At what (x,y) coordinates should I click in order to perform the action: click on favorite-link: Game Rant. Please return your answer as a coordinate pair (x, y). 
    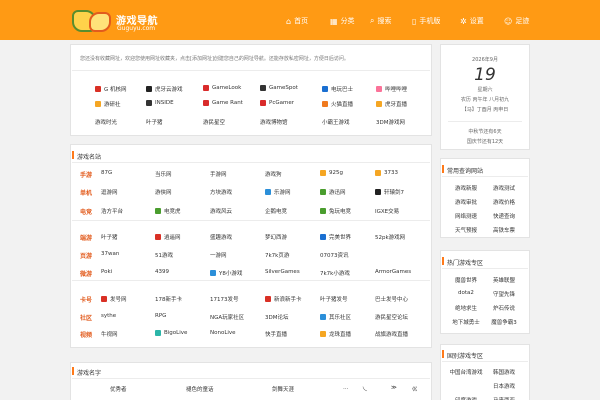
    Looking at the image, I should click on (223, 103).